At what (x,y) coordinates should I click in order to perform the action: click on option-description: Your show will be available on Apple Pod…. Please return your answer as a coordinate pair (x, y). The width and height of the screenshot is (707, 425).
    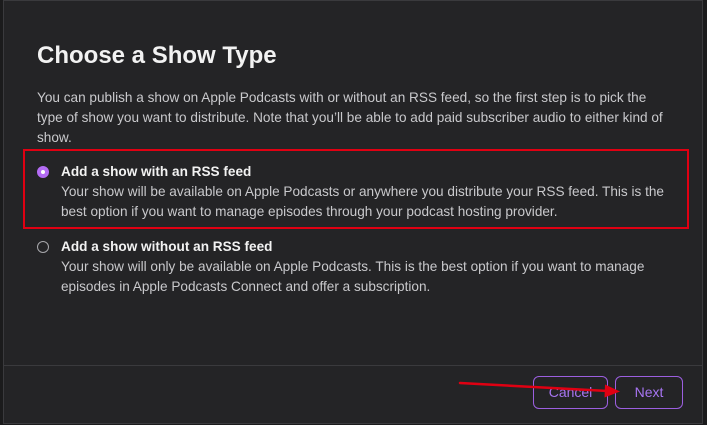
    Looking at the image, I should click on (362, 201).